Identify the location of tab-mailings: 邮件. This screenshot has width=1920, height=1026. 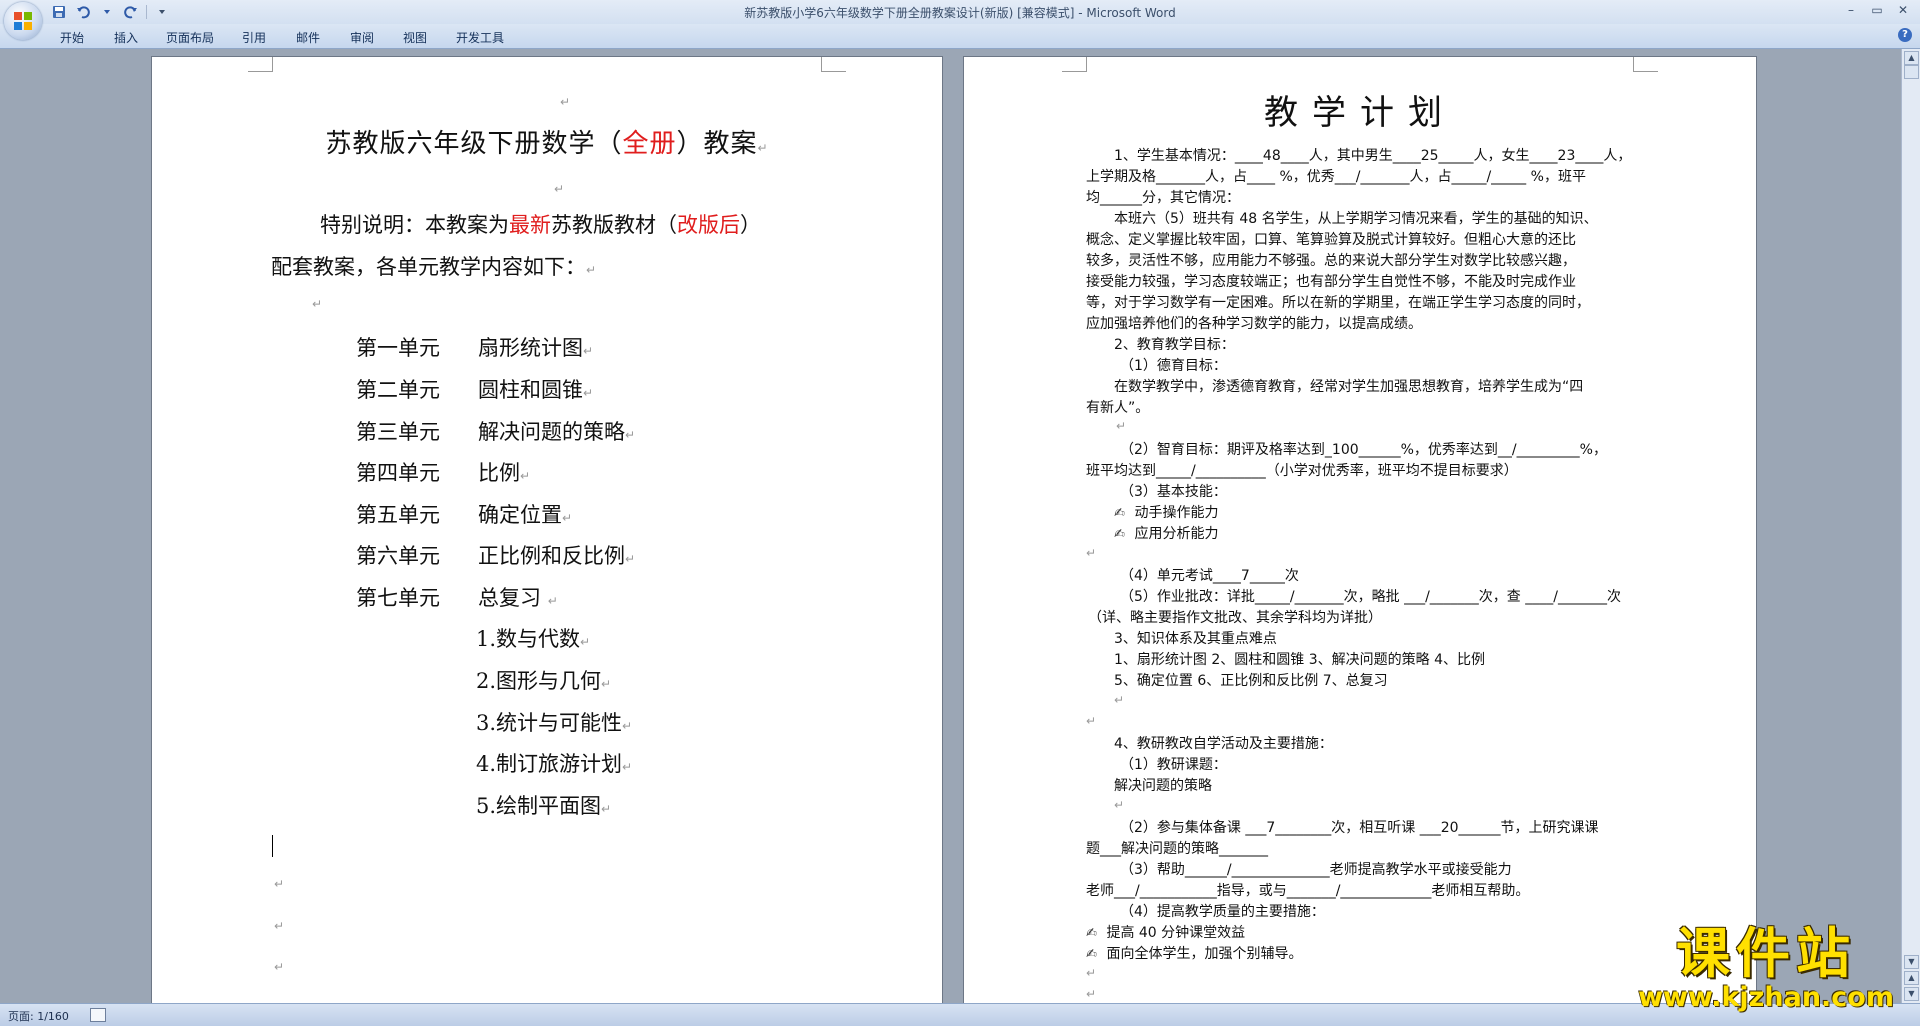
(308, 37).